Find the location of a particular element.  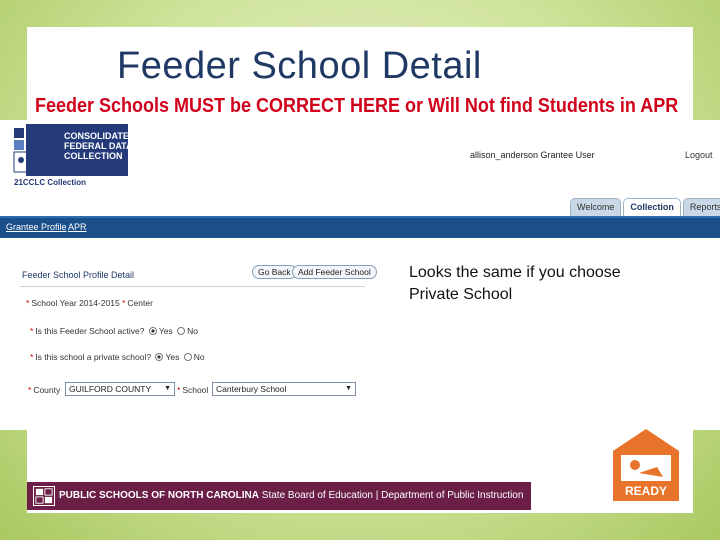

active-row: * Is this Feeder School active? Yes No is located at coordinates (114, 331).